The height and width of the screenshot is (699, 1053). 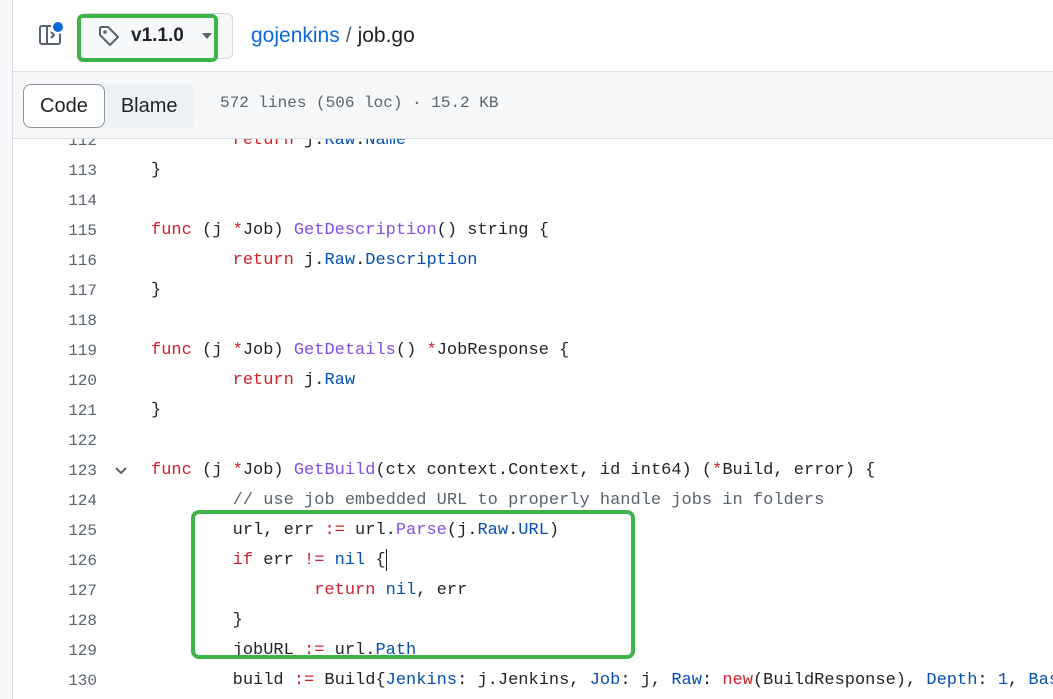 What do you see at coordinates (55, 531) in the screenshot?
I see `line-number: 125` at bounding box center [55, 531].